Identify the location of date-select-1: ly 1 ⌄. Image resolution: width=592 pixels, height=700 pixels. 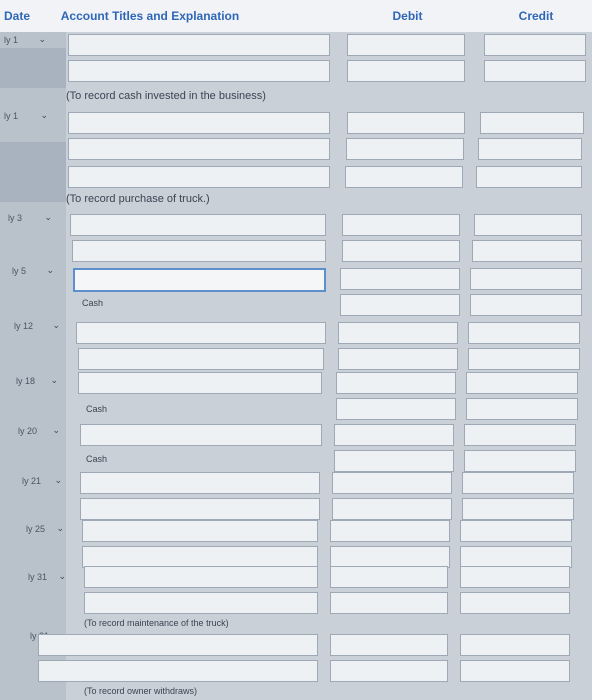
(25, 40).